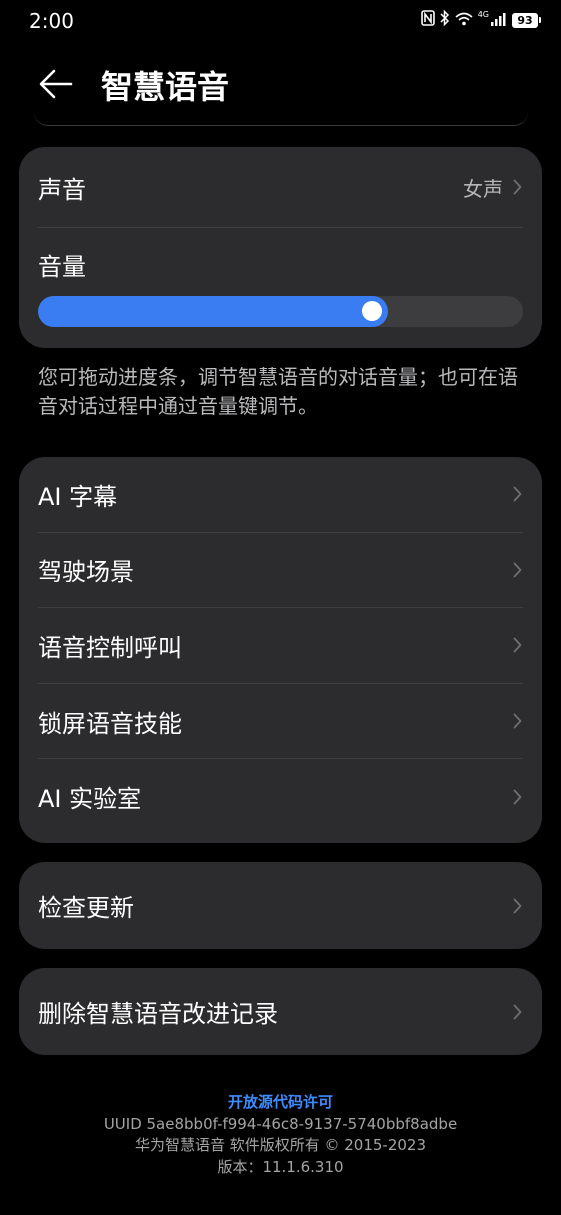  What do you see at coordinates (280, 645) in the screenshot?
I see `menu-item-voice-call: 语音控制呼叫` at bounding box center [280, 645].